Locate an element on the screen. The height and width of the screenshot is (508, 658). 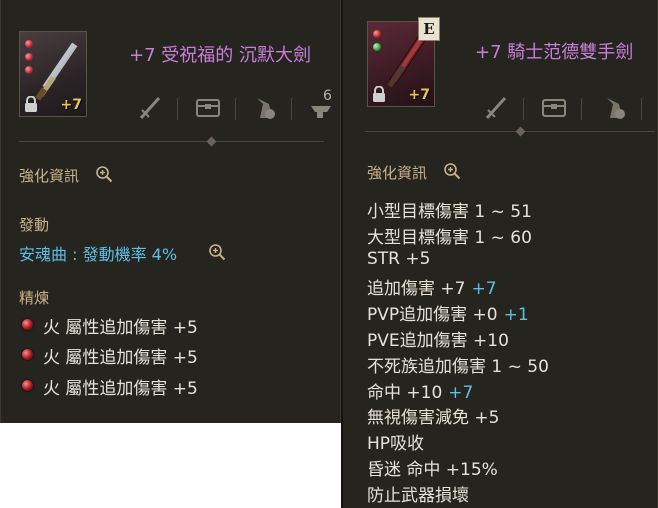
stat-text: 防止武器損壞 is located at coordinates (418, 495).